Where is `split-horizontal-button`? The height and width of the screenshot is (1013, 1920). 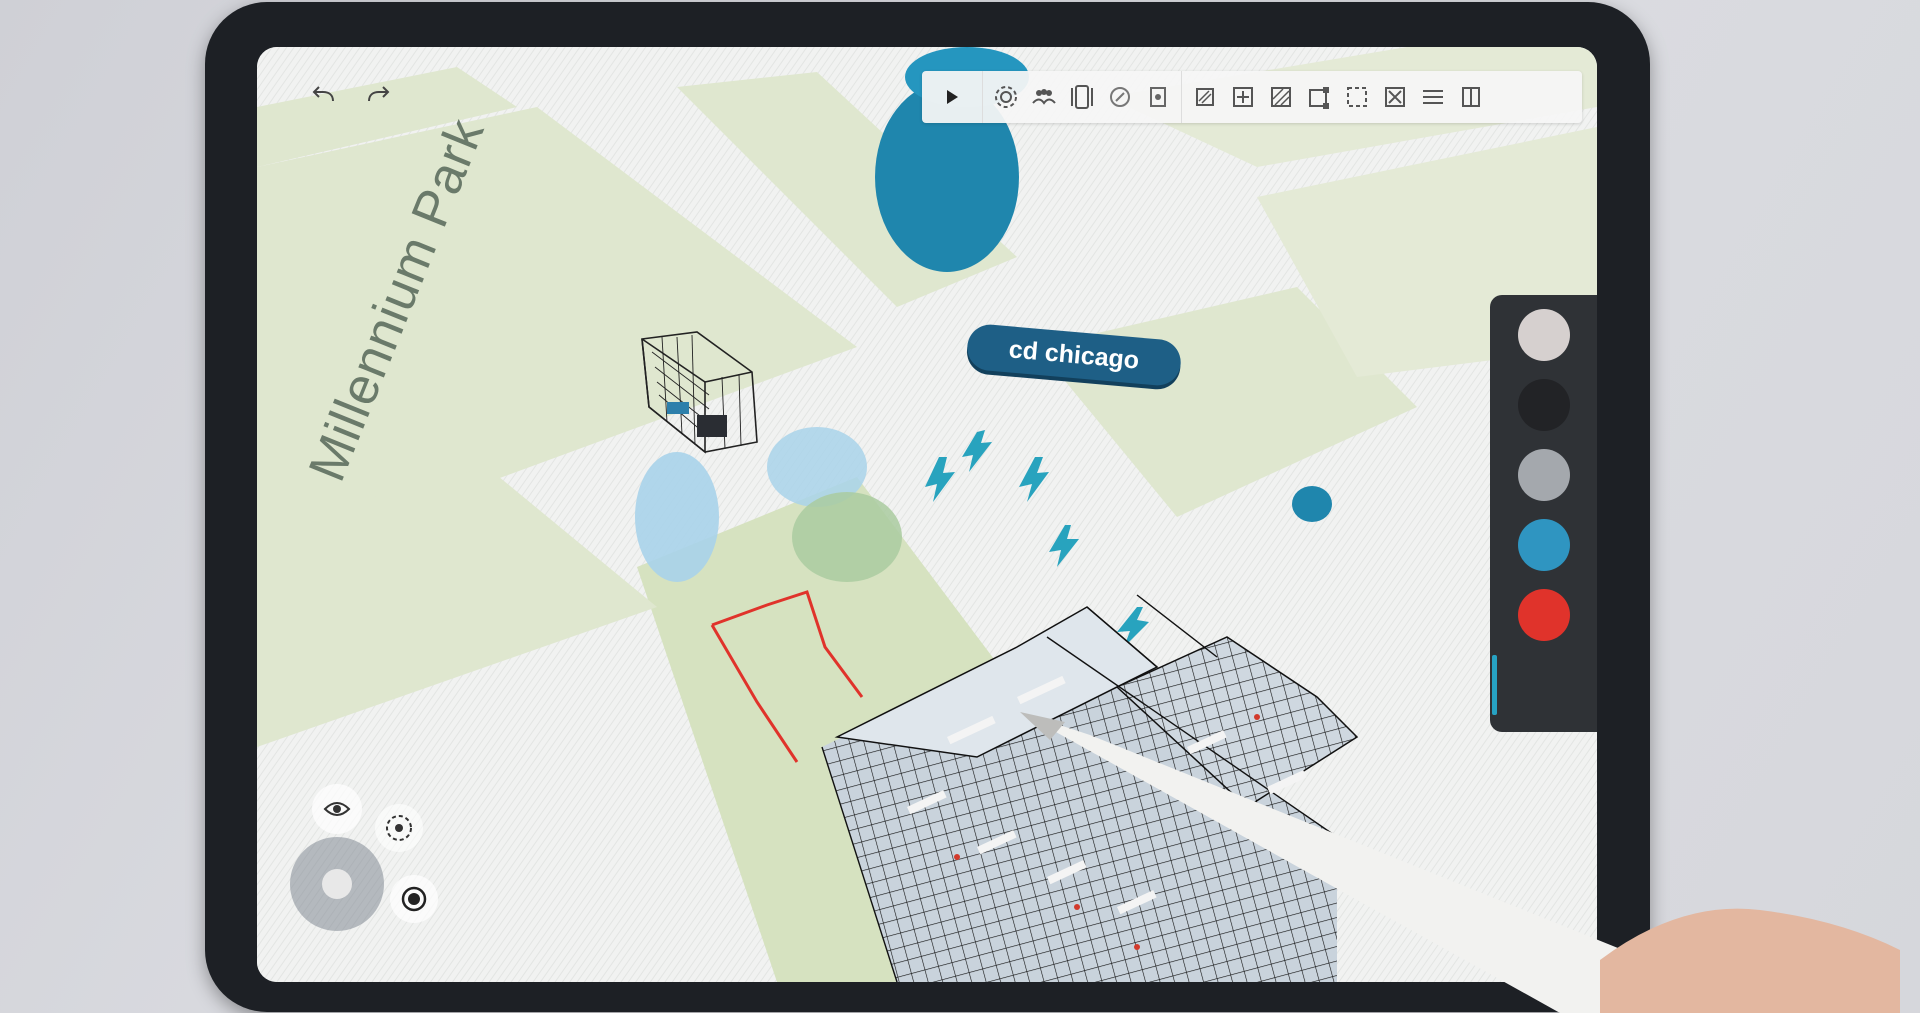 split-horizontal-button is located at coordinates (1433, 97).